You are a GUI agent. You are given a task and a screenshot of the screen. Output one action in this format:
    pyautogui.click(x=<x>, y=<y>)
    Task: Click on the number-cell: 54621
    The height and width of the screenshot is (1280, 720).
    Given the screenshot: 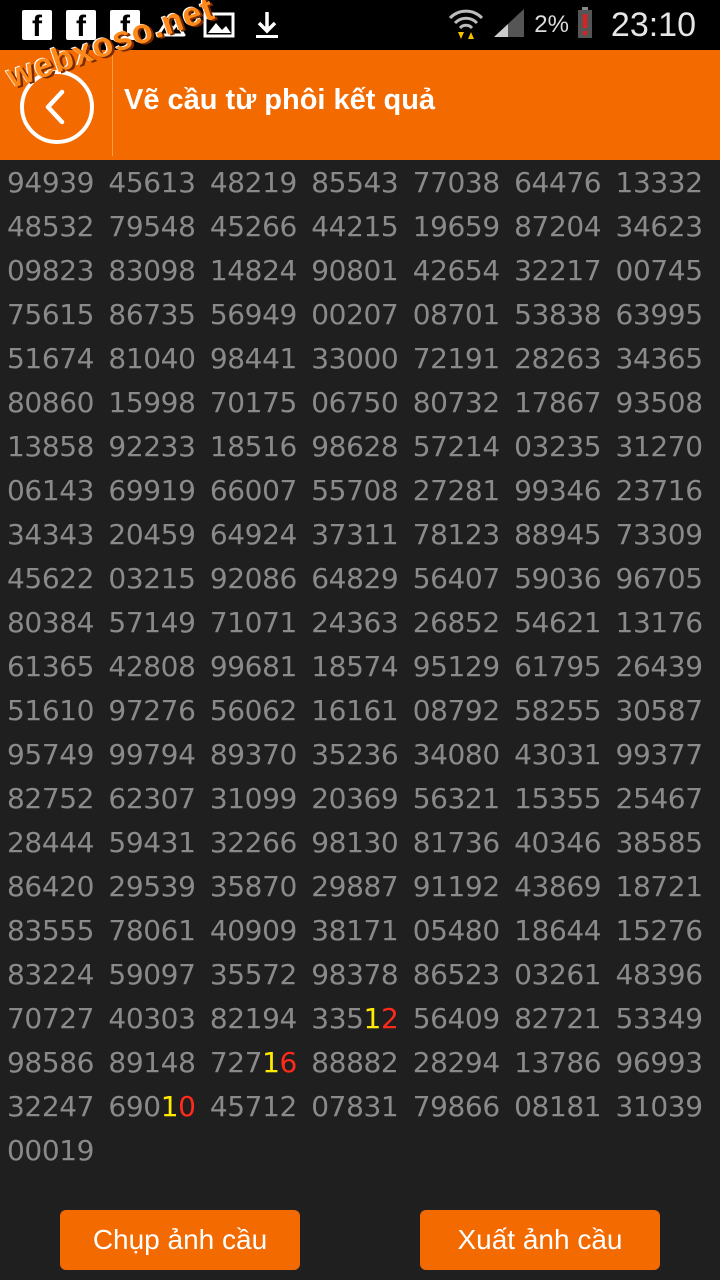 What is the action you would take?
    pyautogui.click(x=558, y=622)
    